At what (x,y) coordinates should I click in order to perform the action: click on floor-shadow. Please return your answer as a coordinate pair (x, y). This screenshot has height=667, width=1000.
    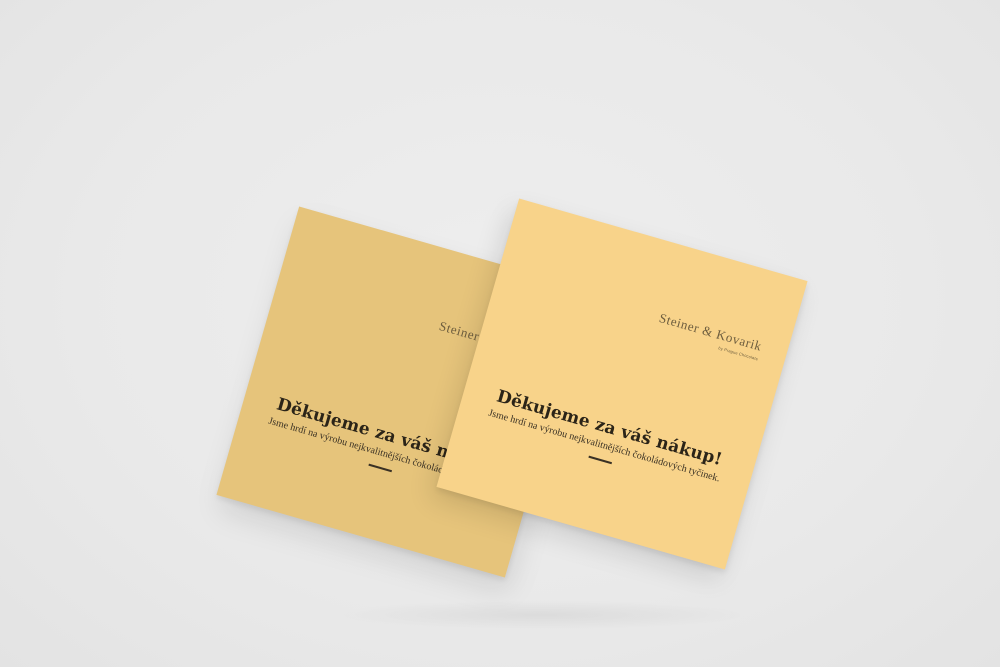
    Looking at the image, I should click on (540, 615).